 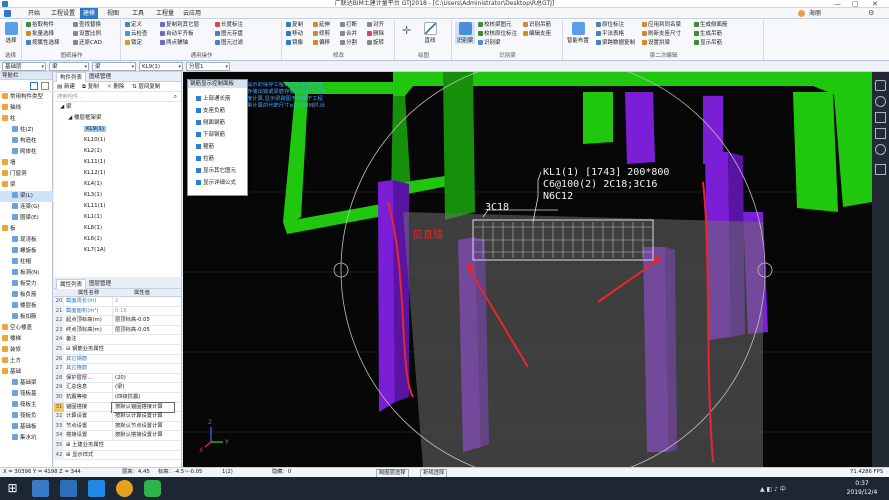 What do you see at coordinates (161, 66) in the screenshot?
I see `component-select: KL9(1)` at bounding box center [161, 66].